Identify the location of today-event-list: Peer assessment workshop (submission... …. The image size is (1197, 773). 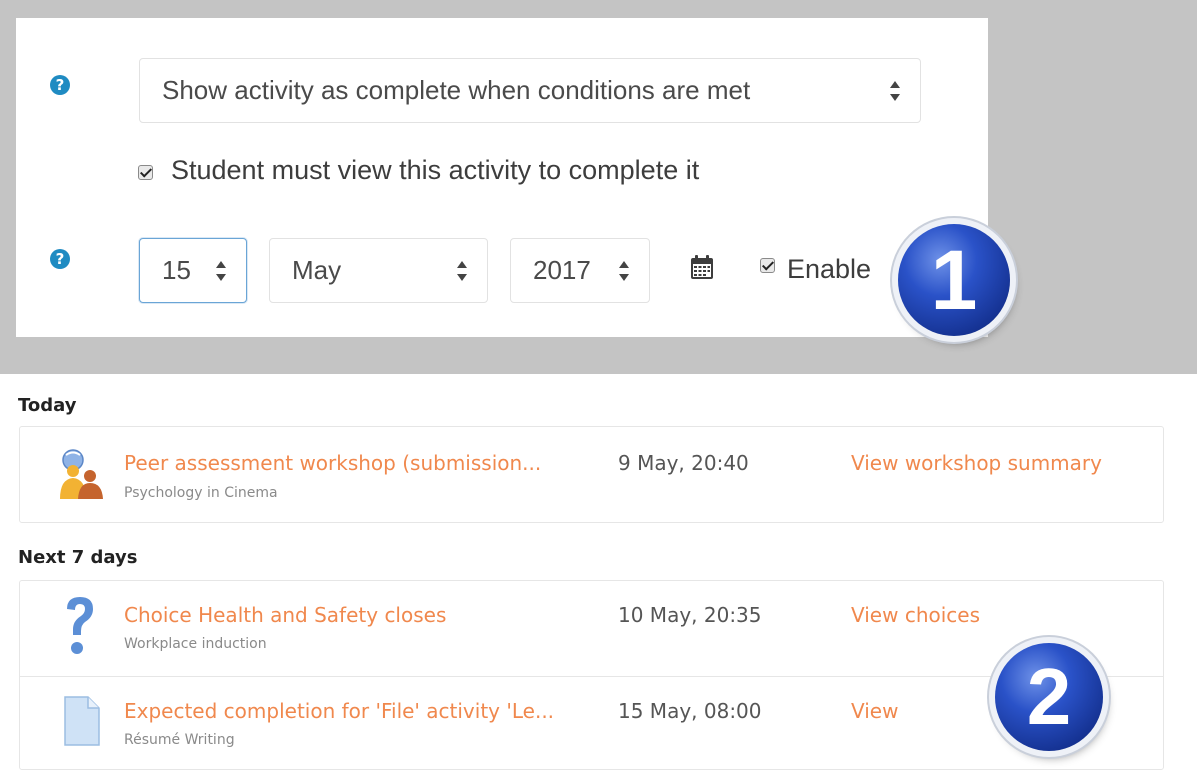
(591, 474).